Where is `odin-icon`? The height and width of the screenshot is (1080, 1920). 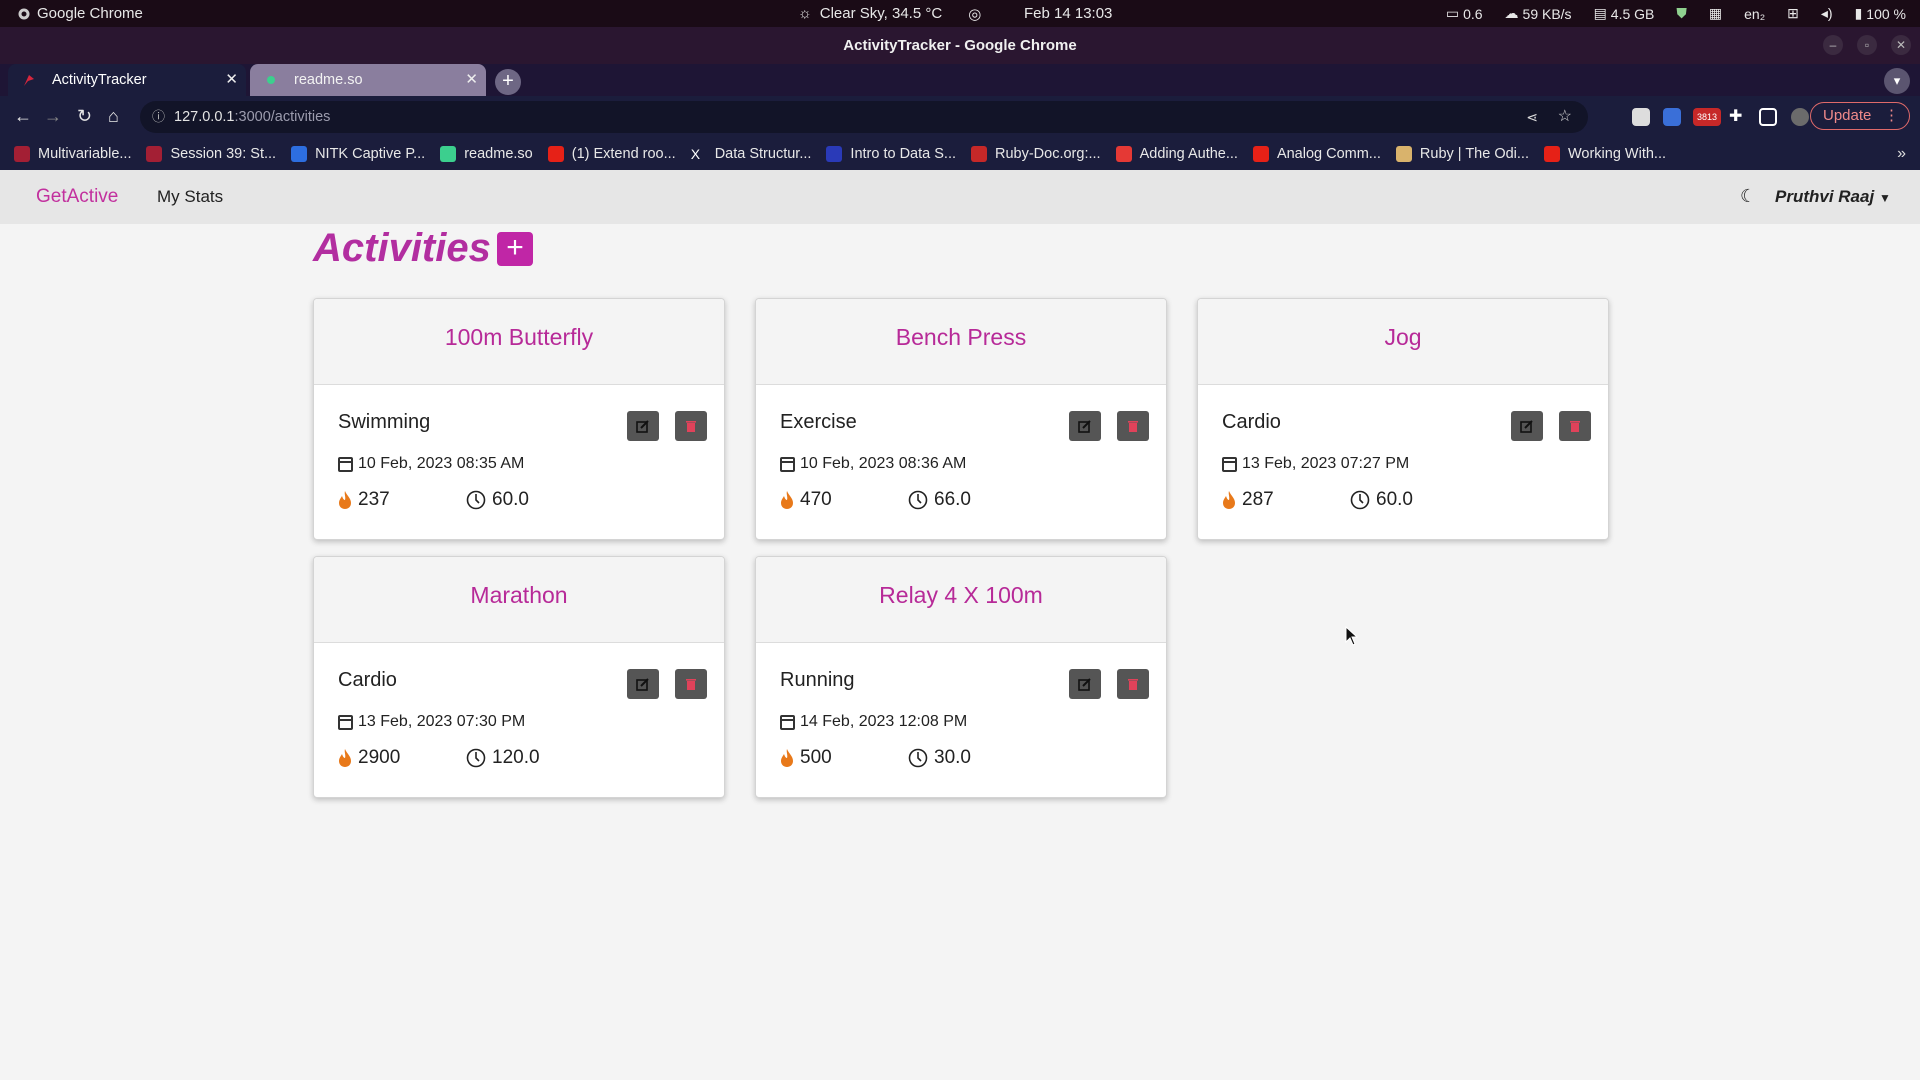
odin-icon is located at coordinates (1403, 154).